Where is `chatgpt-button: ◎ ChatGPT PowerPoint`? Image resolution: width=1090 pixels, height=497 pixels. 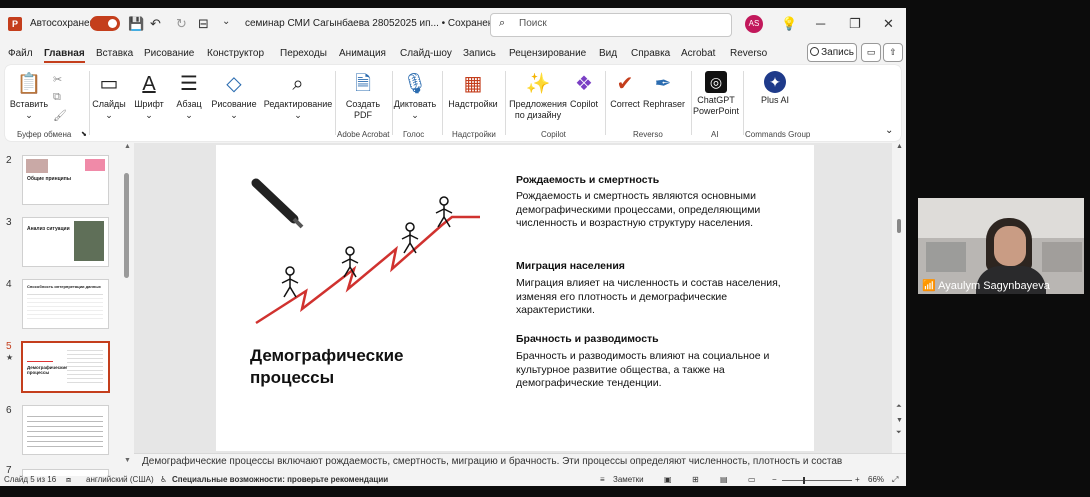
chatgpt-button: ◎ ChatGPT PowerPoint is located at coordinates (716, 94).